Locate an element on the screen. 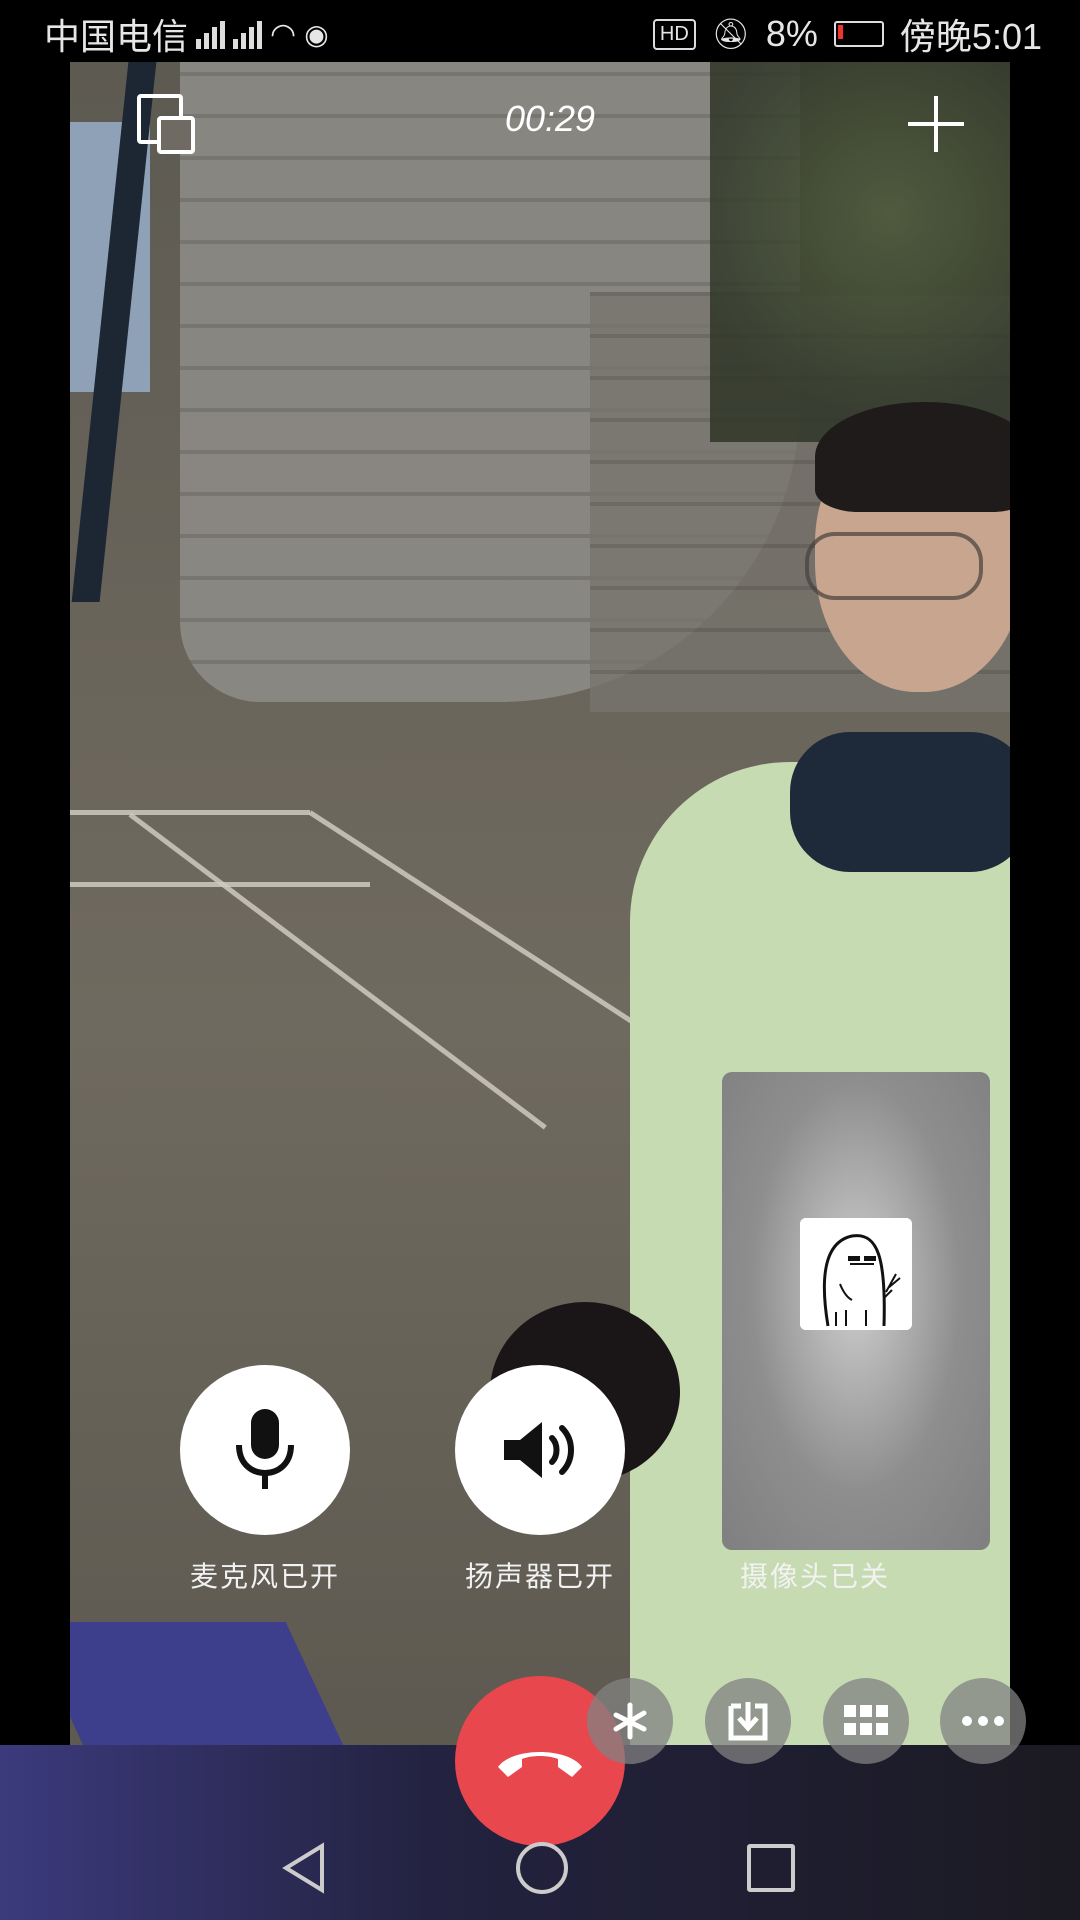 This screenshot has height=1920, width=1080. download-icon is located at coordinates (748, 1721).